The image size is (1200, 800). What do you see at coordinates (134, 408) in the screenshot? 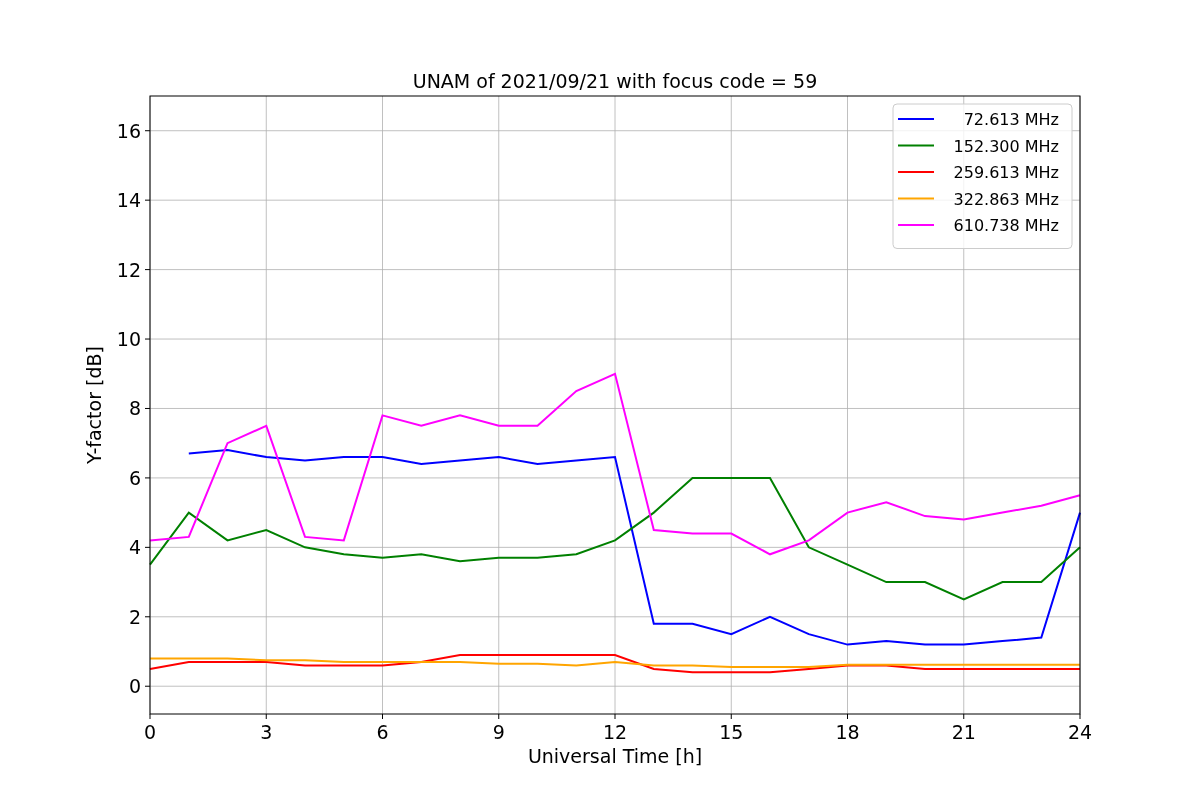
I see `y-tick-label: 8` at bounding box center [134, 408].